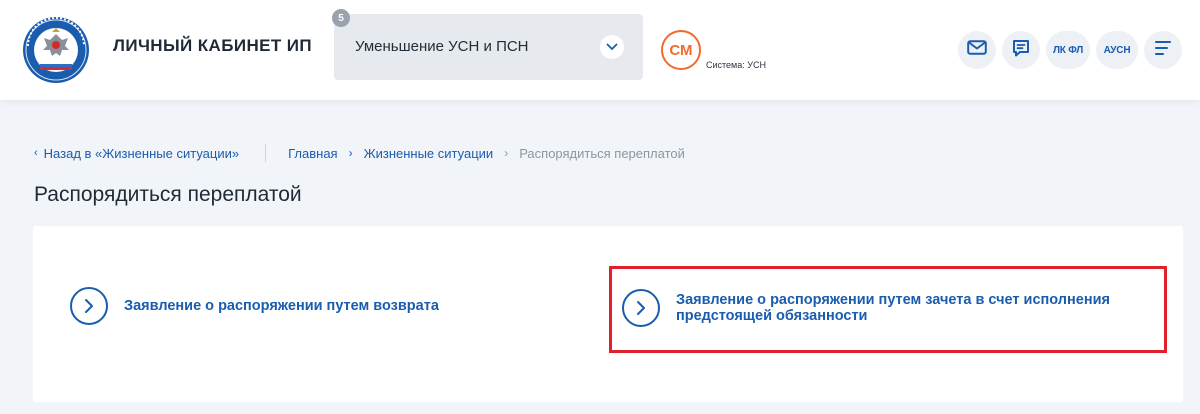  I want to click on lk-fl-label: ЛК ФЛ, so click(1068, 50).